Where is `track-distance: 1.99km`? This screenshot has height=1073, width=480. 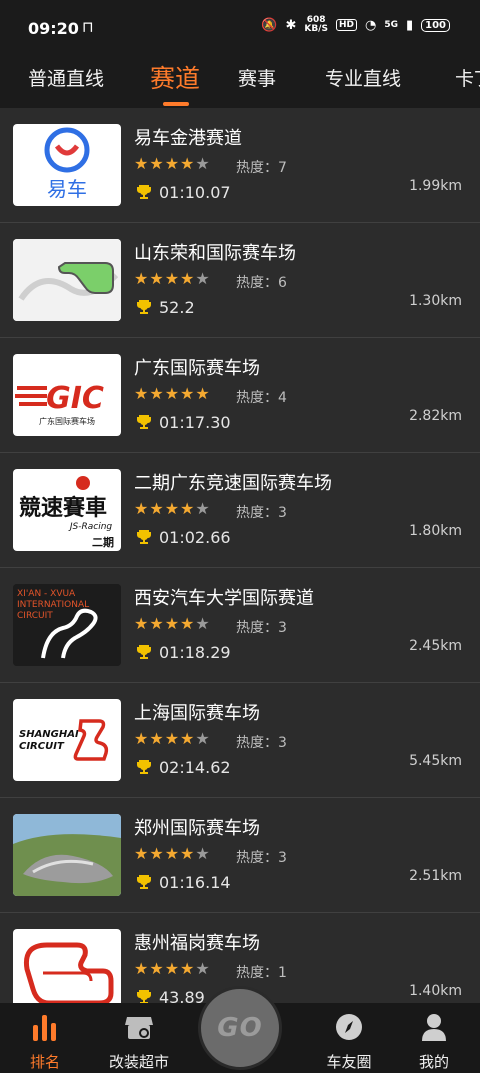 track-distance: 1.99km is located at coordinates (435, 186).